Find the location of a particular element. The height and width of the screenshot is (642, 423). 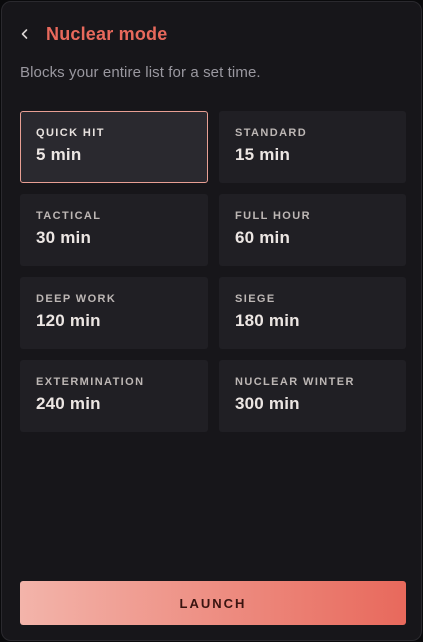

option-duration: 30 min is located at coordinates (64, 237).